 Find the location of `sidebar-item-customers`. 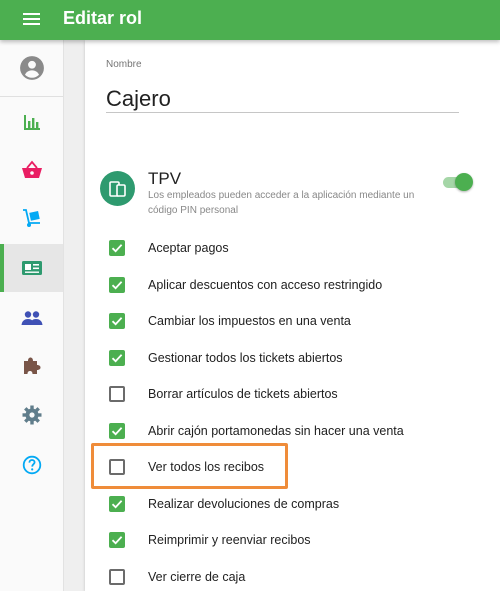

sidebar-item-customers is located at coordinates (31, 318).